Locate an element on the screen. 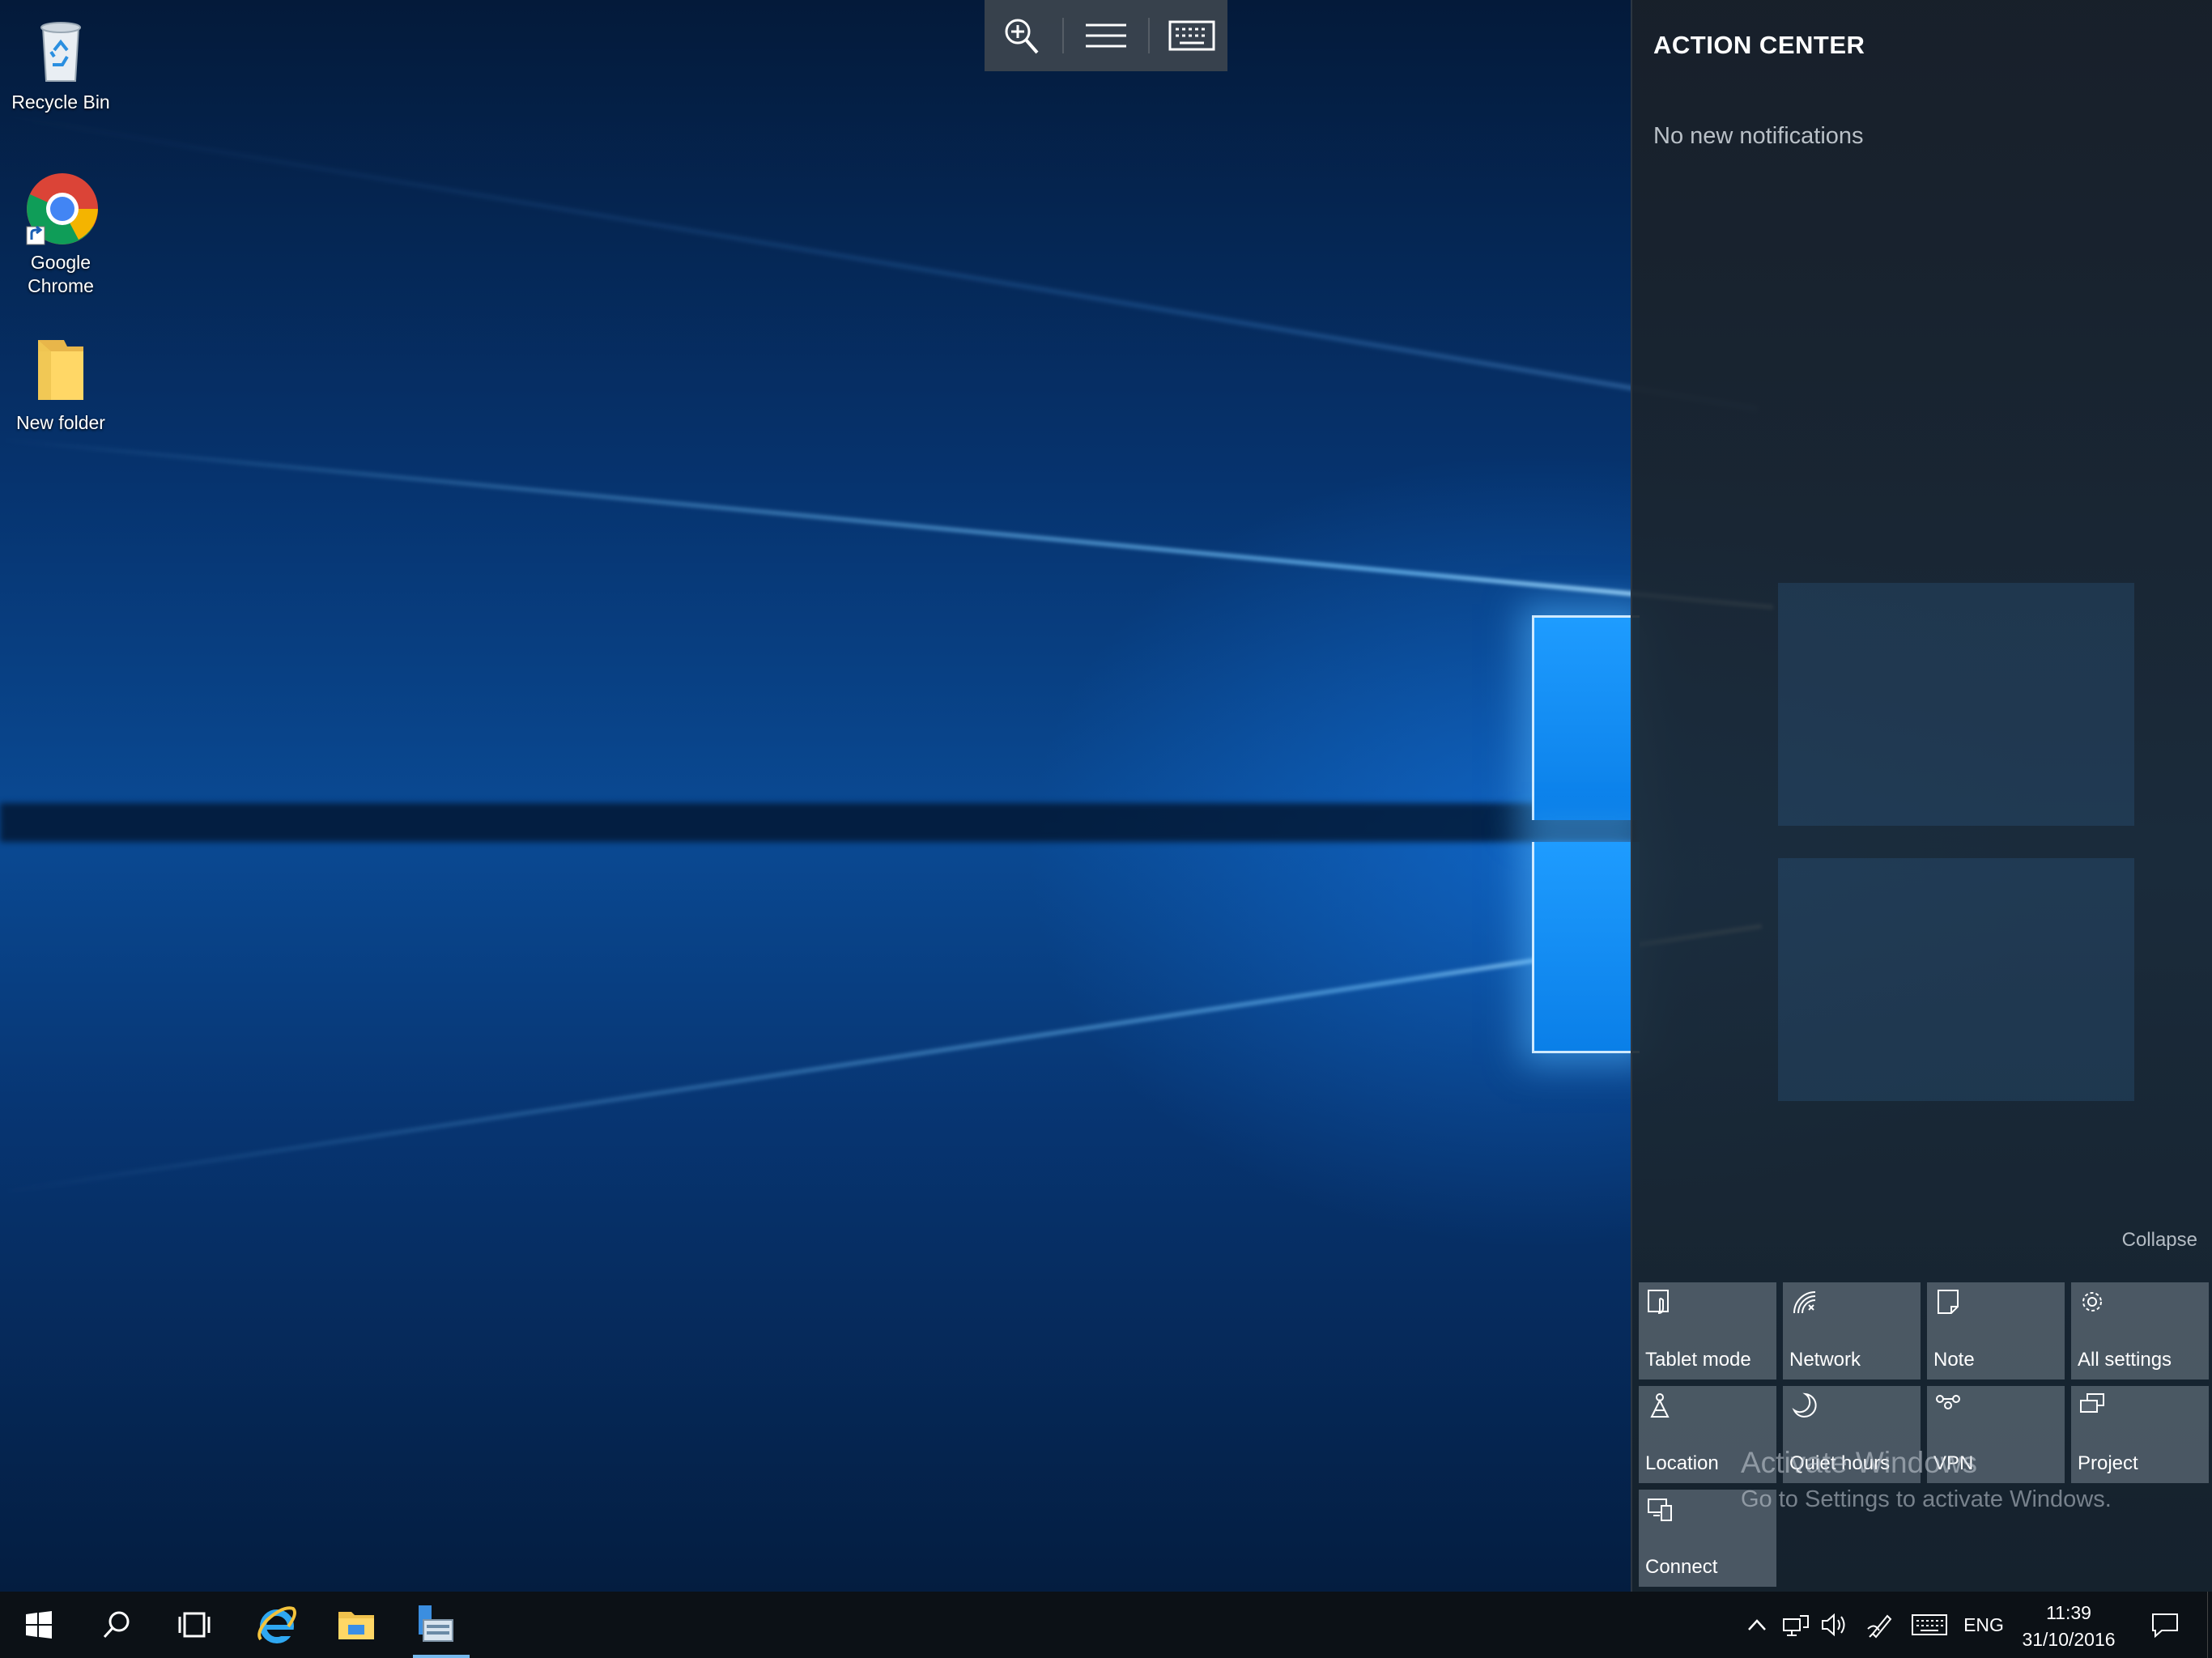 The height and width of the screenshot is (1658, 2212). taskbar-app-server-manager is located at coordinates (435, 1625).